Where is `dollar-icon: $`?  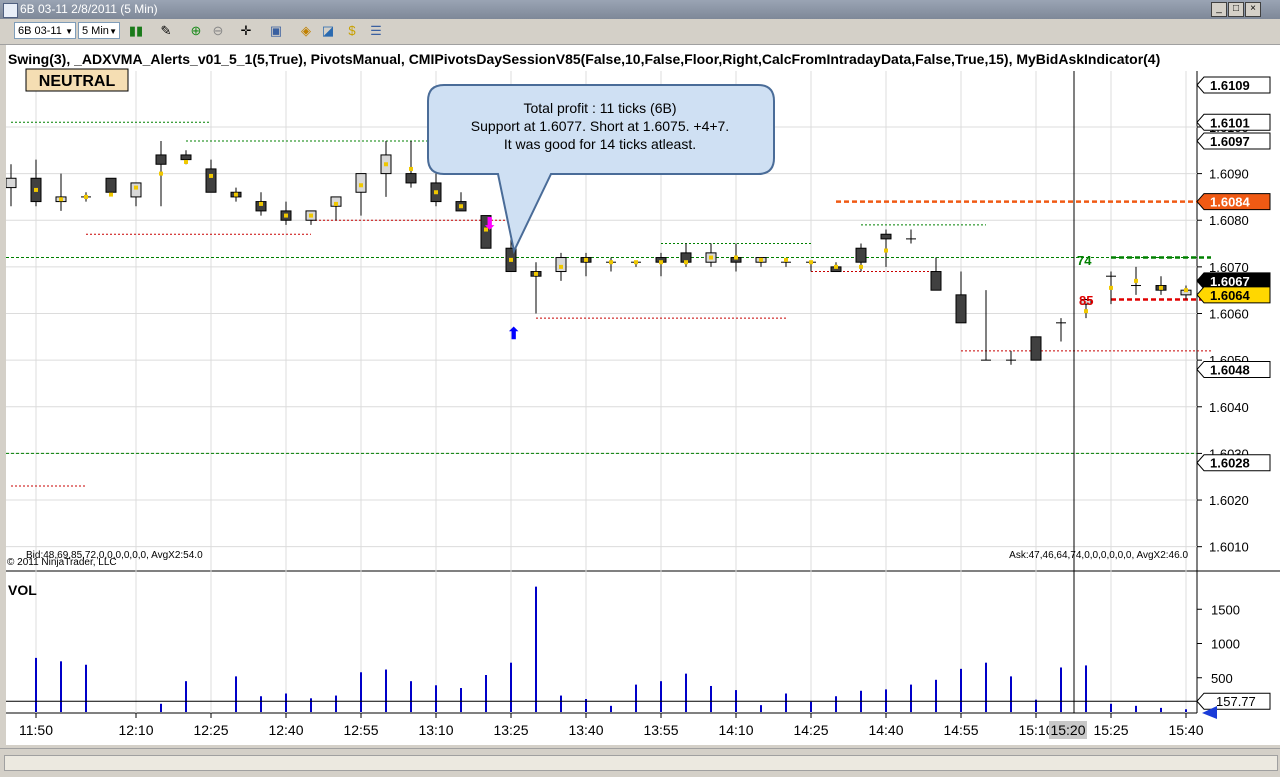
dollar-icon: $ is located at coordinates (352, 31).